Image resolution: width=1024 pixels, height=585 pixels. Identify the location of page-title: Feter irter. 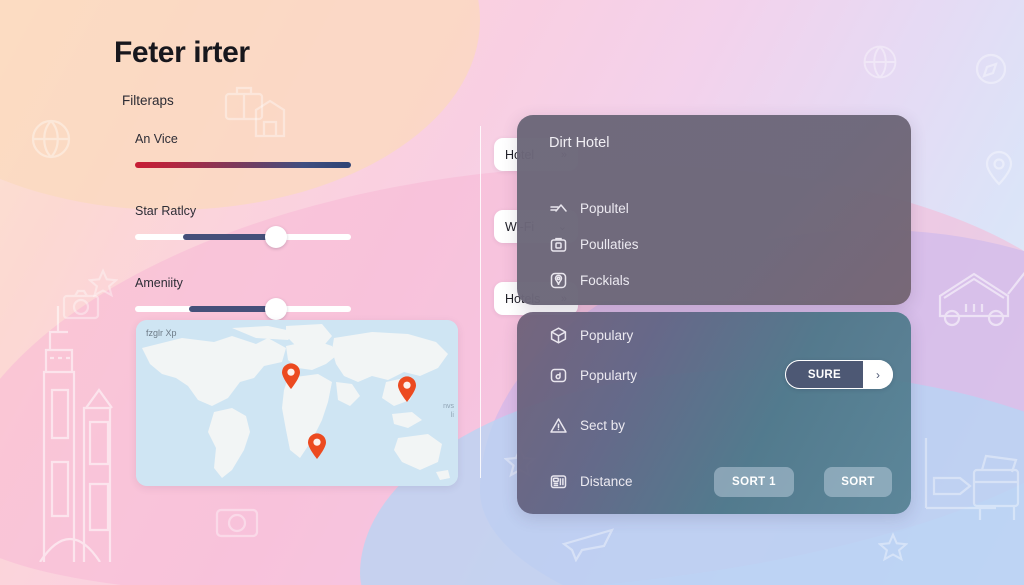
(182, 52).